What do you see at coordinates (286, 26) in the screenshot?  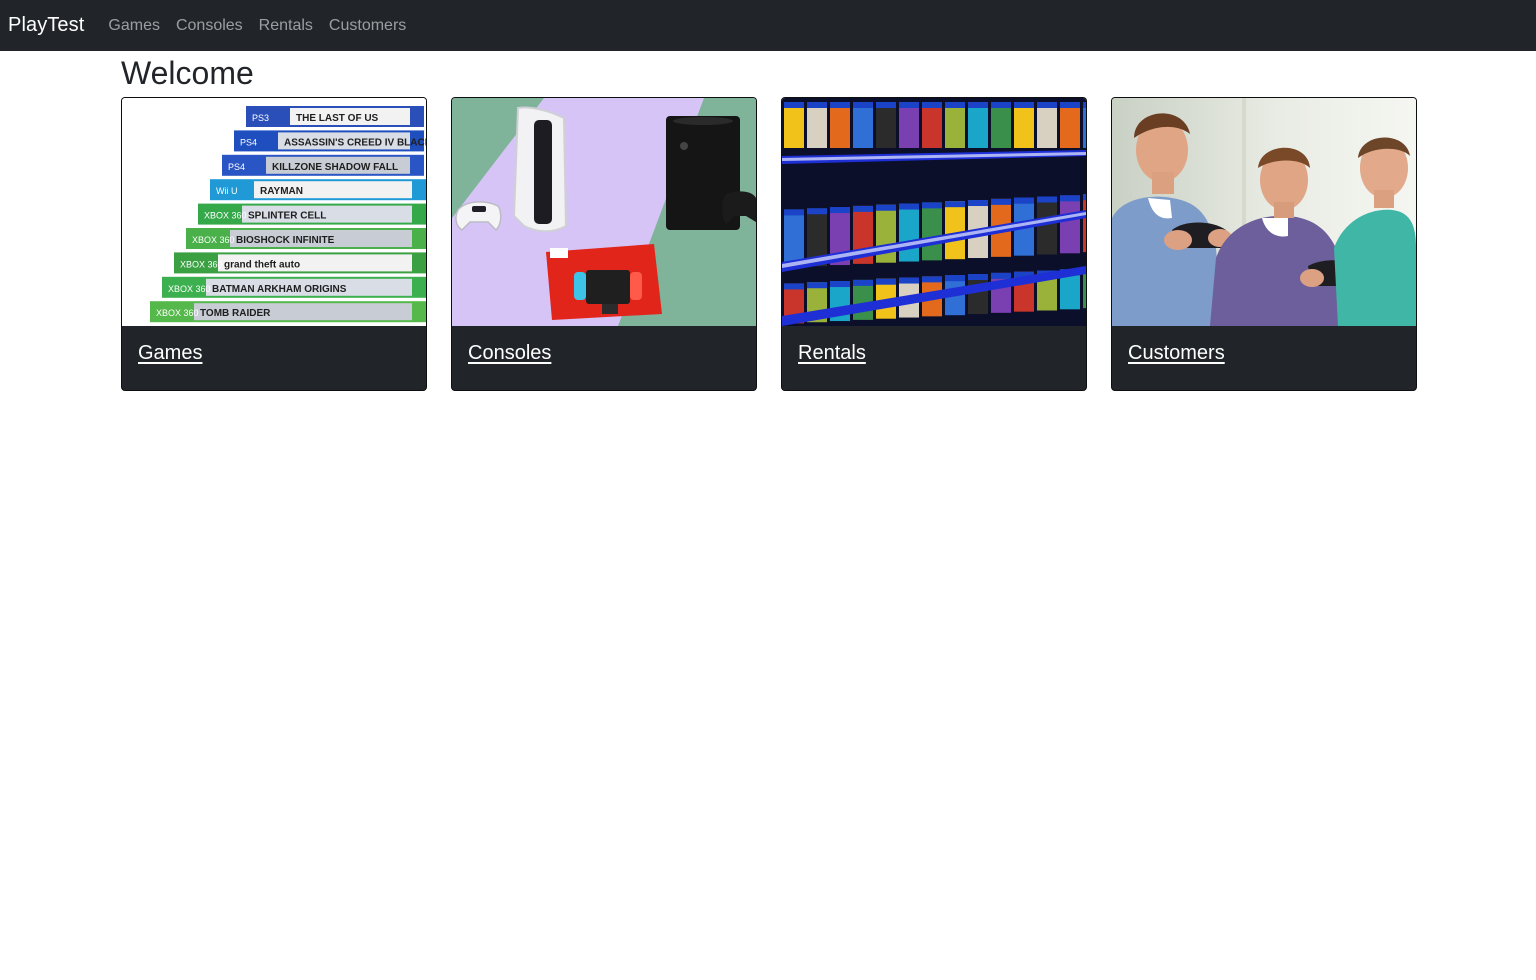 I see `nav-link-rentals: Rentals` at bounding box center [286, 26].